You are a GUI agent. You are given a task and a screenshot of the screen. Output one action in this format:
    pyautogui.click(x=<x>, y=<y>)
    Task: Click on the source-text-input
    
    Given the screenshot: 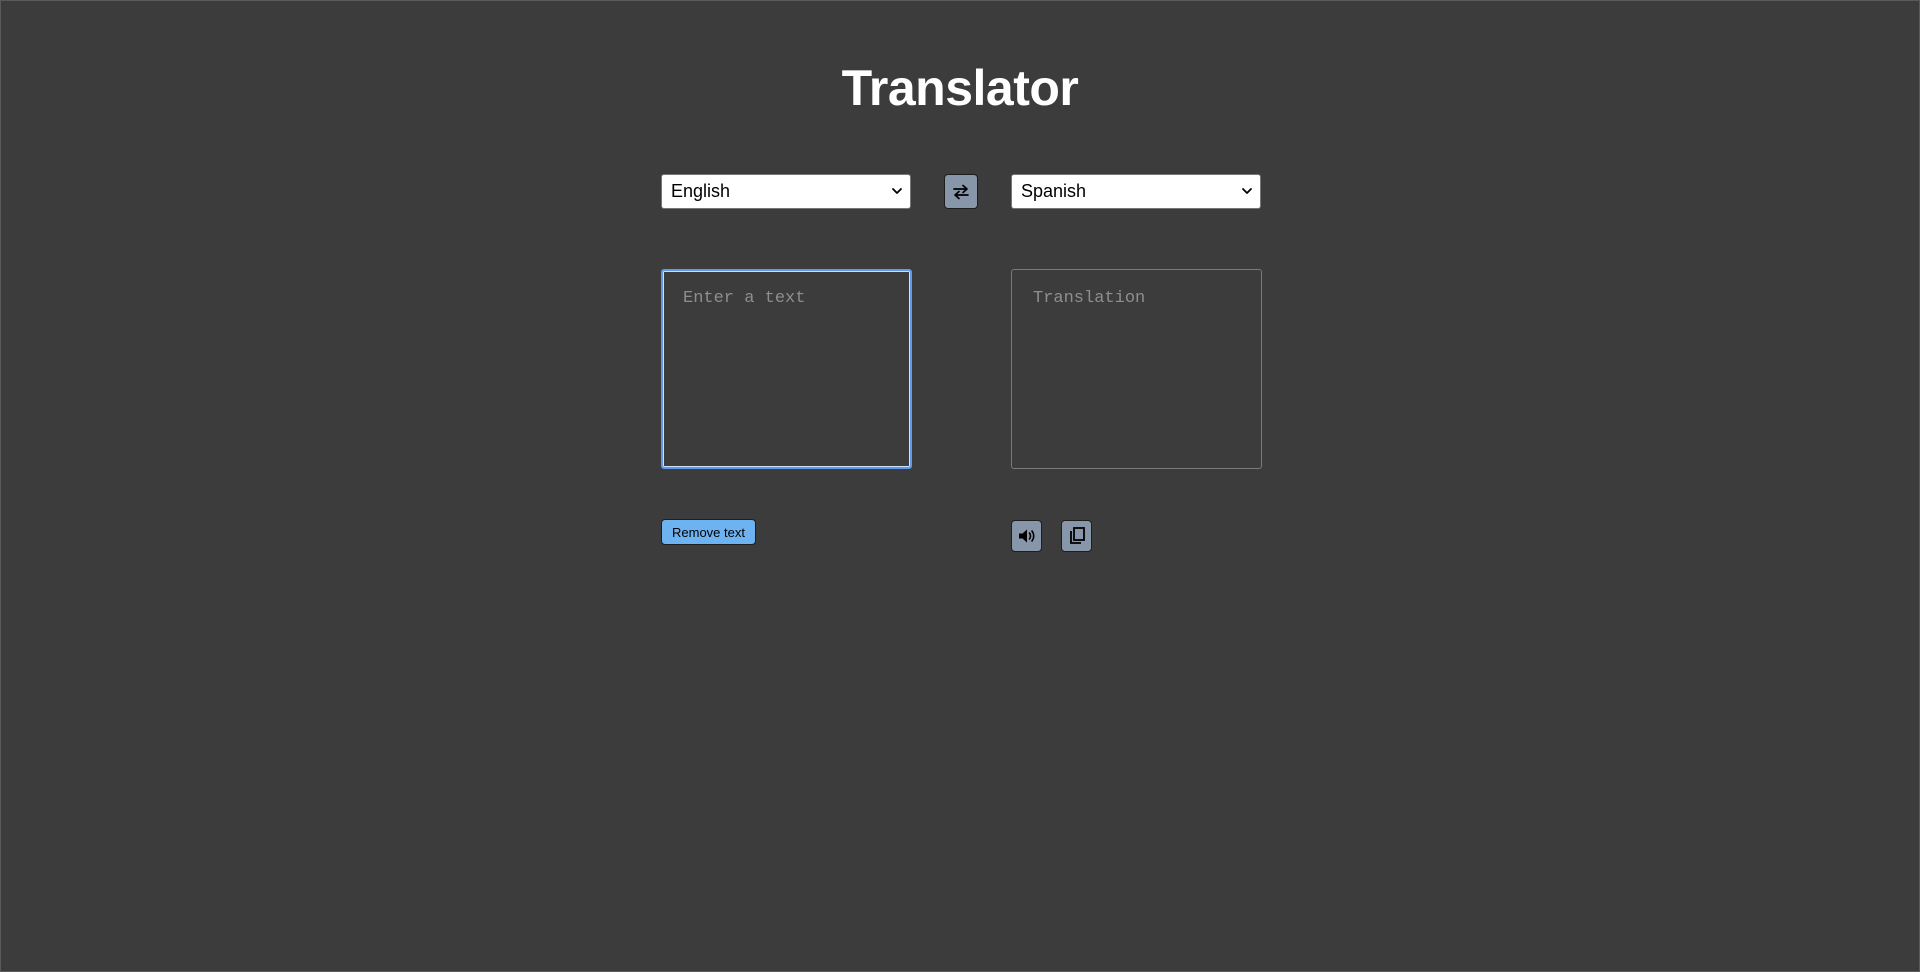 What is the action you would take?
    pyautogui.click(x=786, y=369)
    